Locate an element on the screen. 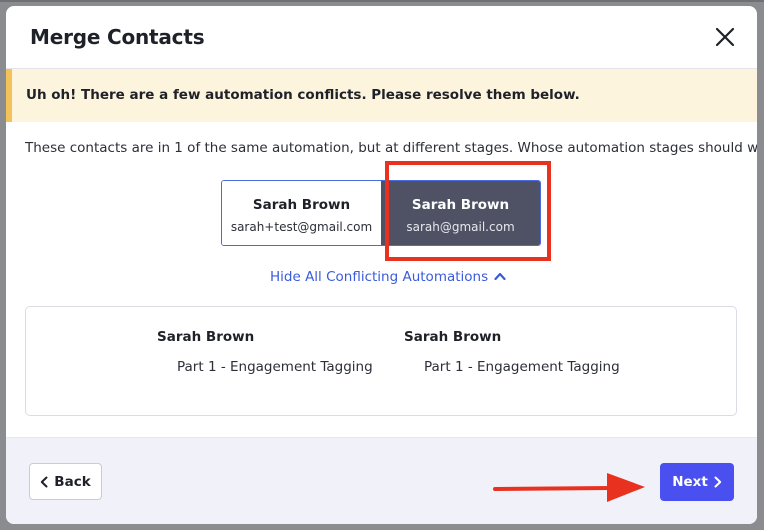 The width and height of the screenshot is (764, 530). hide-conflicting-automations-link: Hide All Conflicting Automations is located at coordinates (388, 277).